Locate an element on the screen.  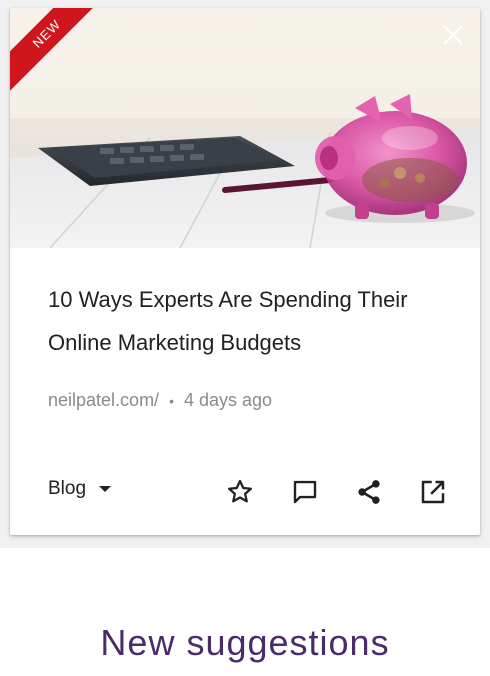
star-outline-icon is located at coordinates (240, 491).